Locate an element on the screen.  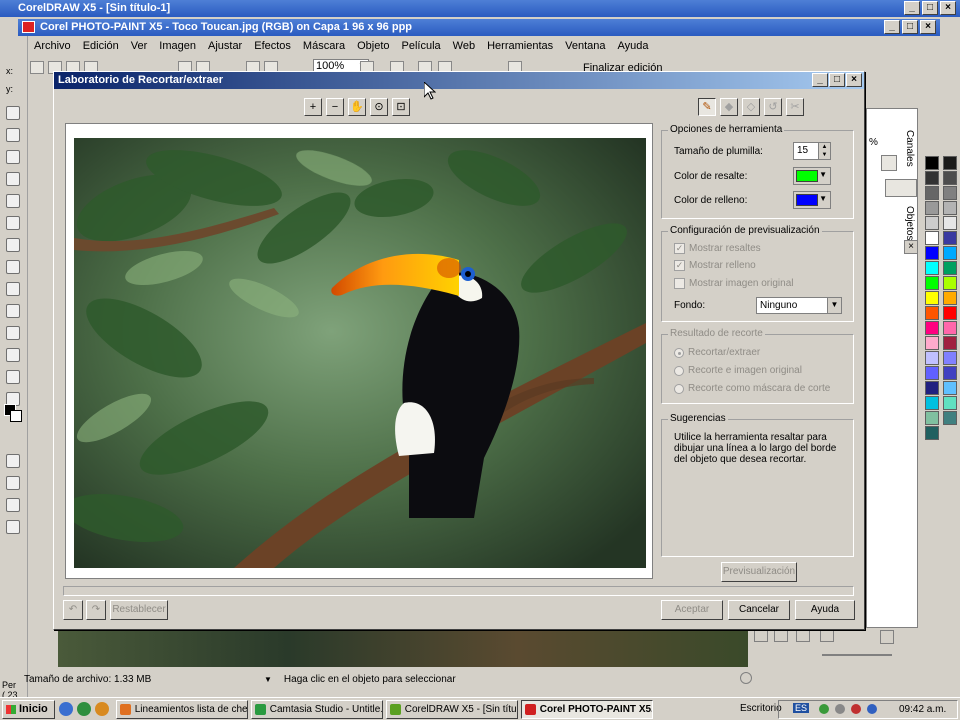
start-button: Inicio is located at coordinates (28, 709).